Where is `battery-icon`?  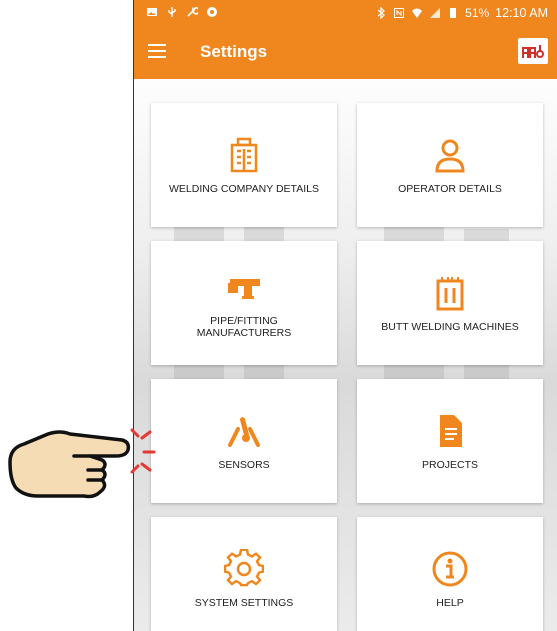
battery-icon is located at coordinates (453, 13).